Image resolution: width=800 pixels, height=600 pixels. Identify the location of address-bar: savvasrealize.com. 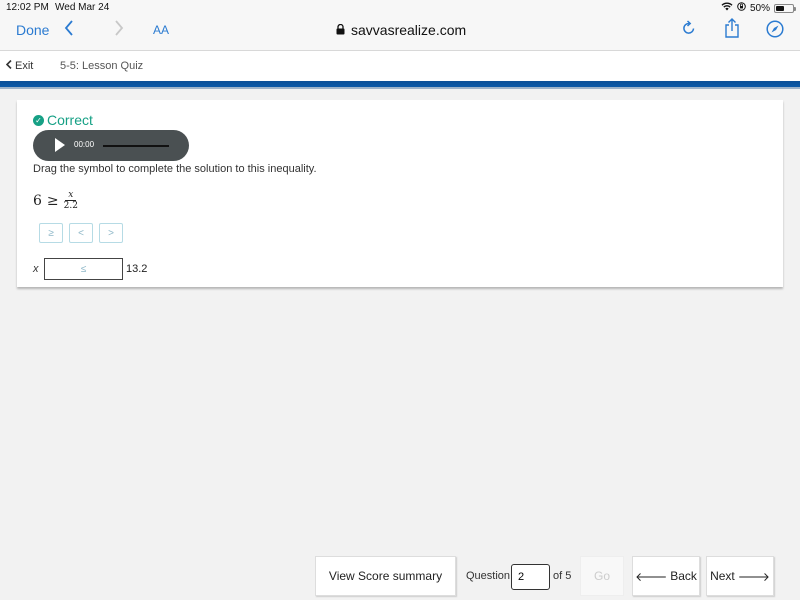
(401, 30).